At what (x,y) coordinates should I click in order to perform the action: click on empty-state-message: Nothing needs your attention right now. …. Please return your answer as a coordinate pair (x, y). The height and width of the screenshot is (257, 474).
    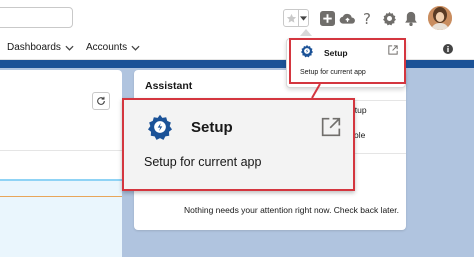
    Looking at the image, I should click on (291, 210).